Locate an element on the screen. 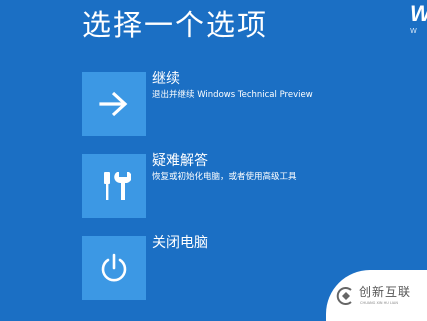 The width and height of the screenshot is (427, 321). troubleshoot-description: 恢复或初始化电脑，或者使用高级工具 is located at coordinates (224, 177).